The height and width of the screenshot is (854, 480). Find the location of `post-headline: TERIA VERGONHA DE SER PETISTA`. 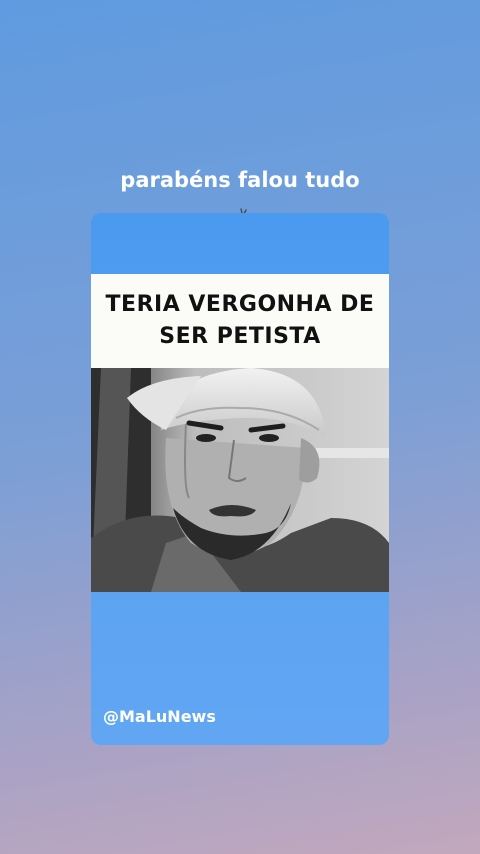

post-headline: TERIA VERGONHA DE SER PETISTA is located at coordinates (240, 320).